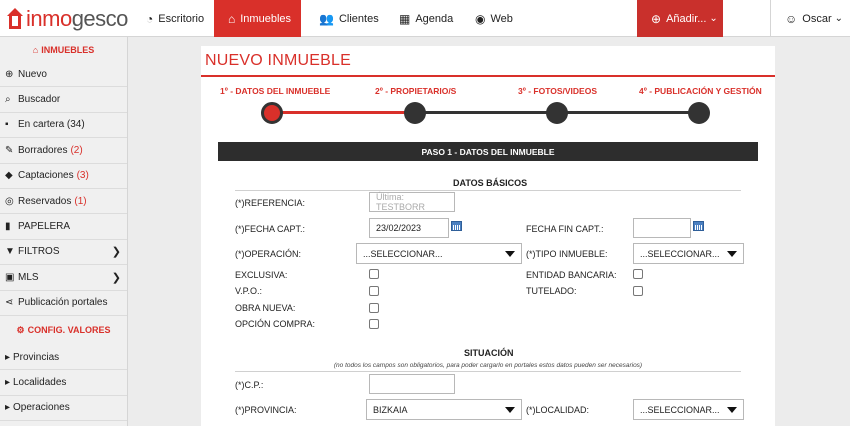 The width and height of the screenshot is (850, 426). I want to click on nav-web: ◉ Web, so click(495, 18).